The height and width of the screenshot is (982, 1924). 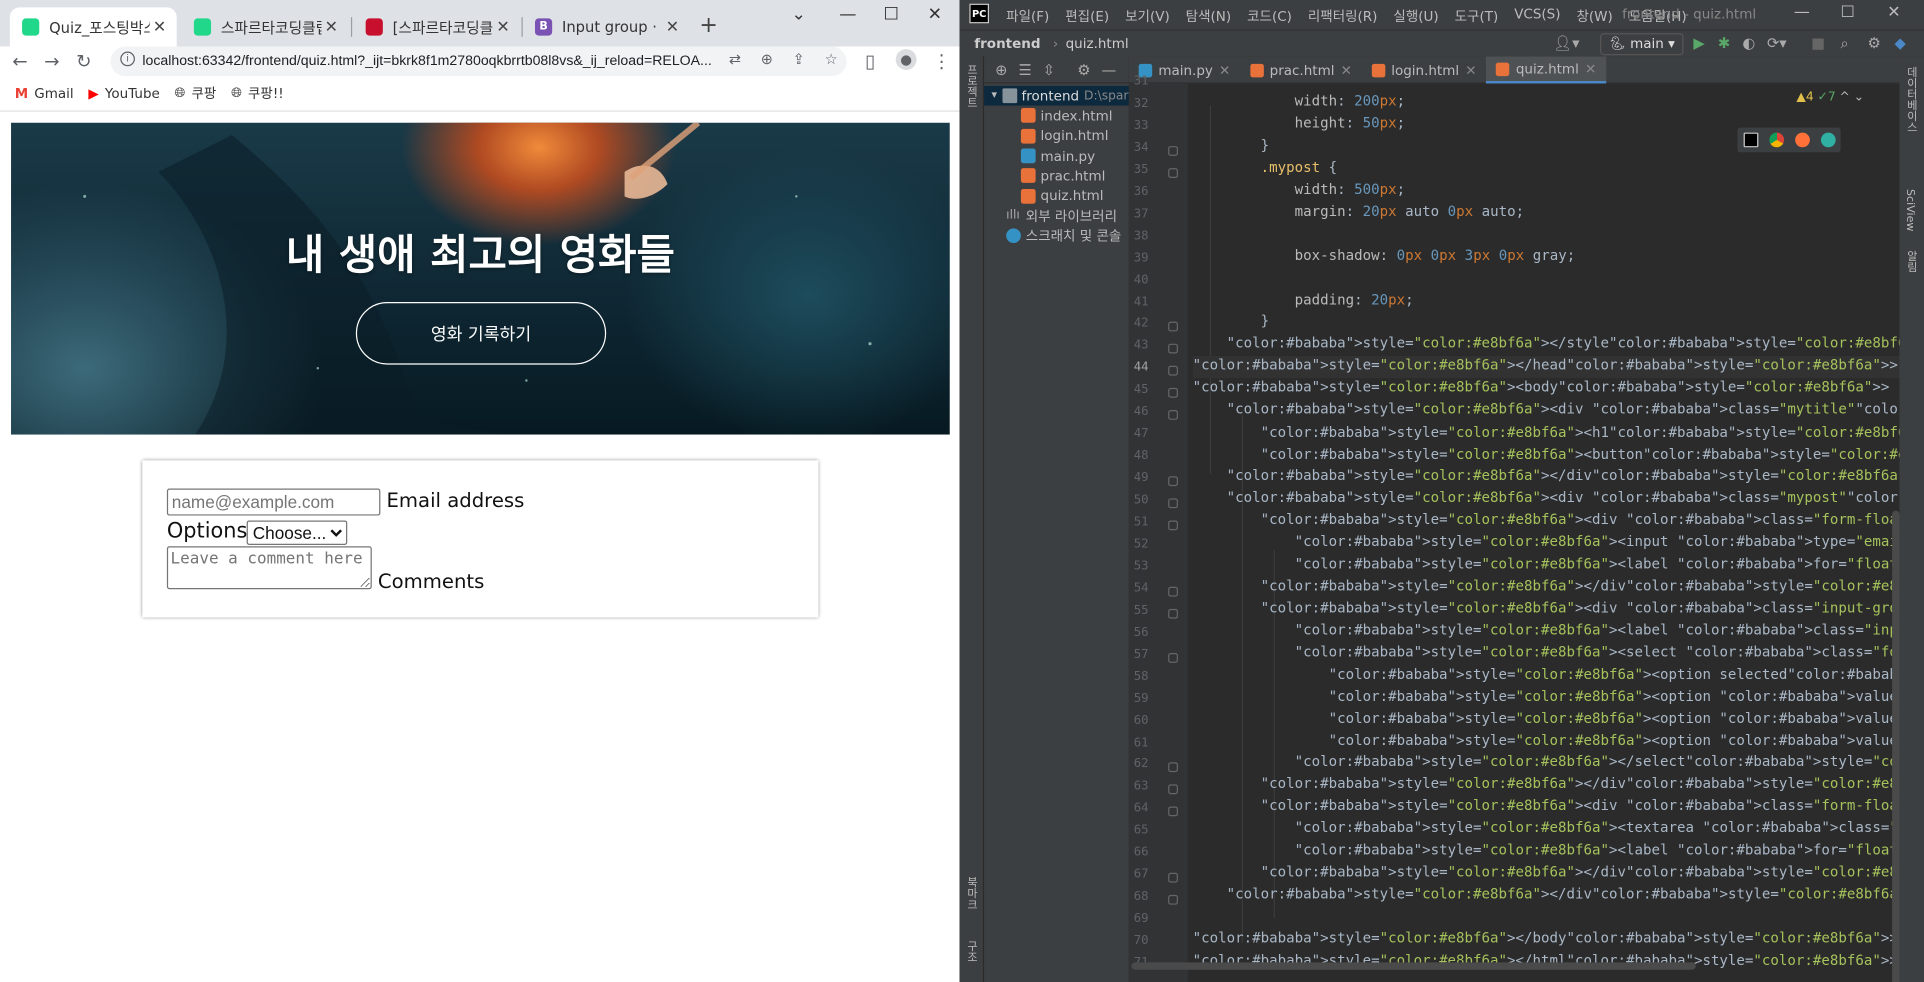 What do you see at coordinates (51, 61) in the screenshot?
I see `forward-icon: →` at bounding box center [51, 61].